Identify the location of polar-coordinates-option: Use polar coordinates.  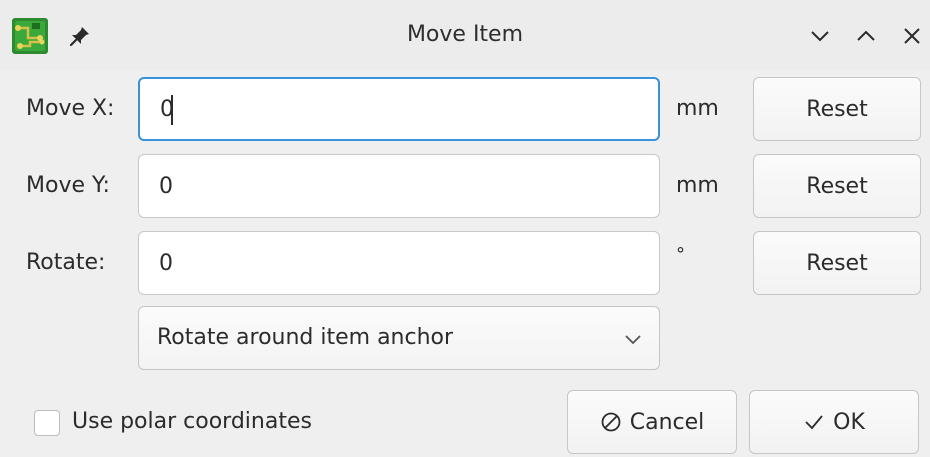
(173, 422).